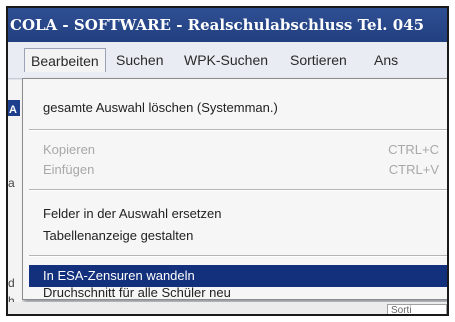  Describe the element at coordinates (417, 309) in the screenshot. I see `sort-field: Sorti` at that location.